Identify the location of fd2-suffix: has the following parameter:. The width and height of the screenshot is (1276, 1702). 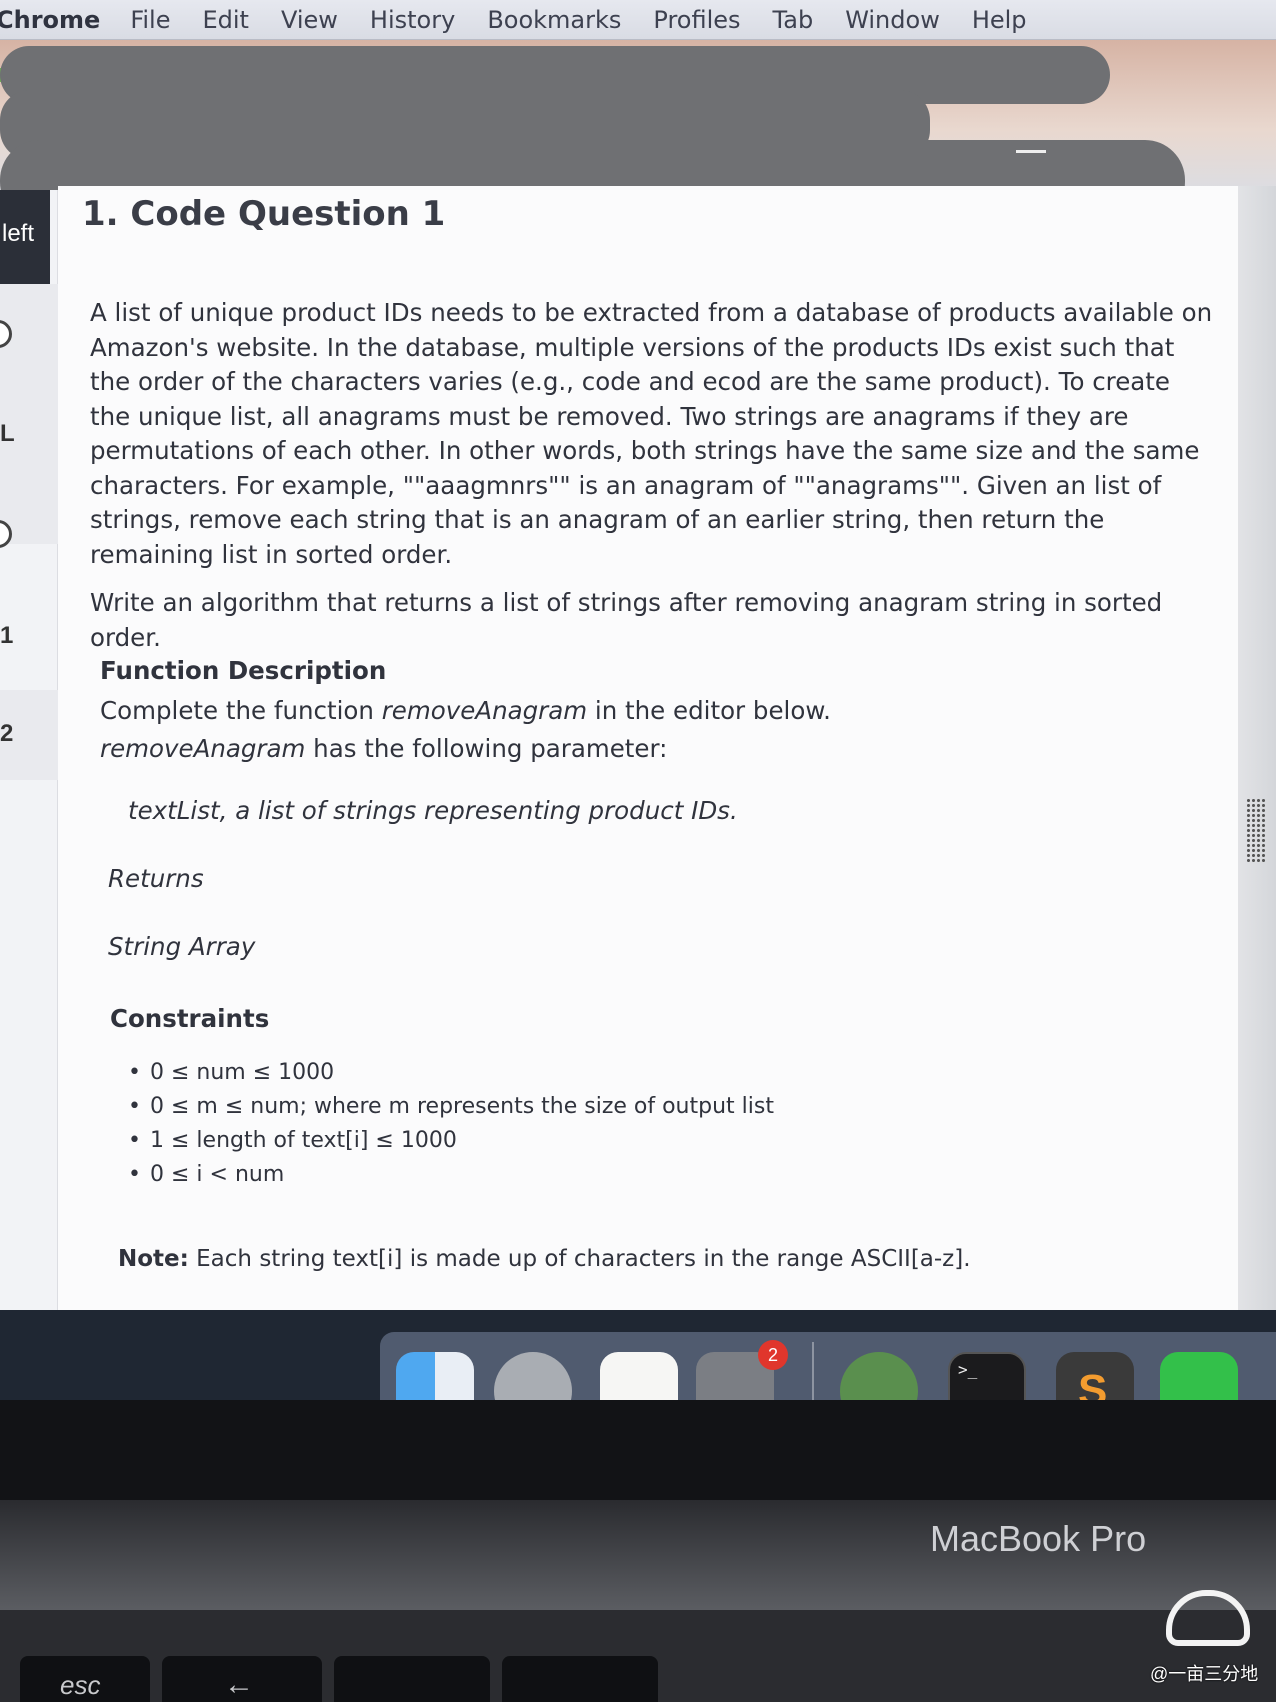
(486, 748).